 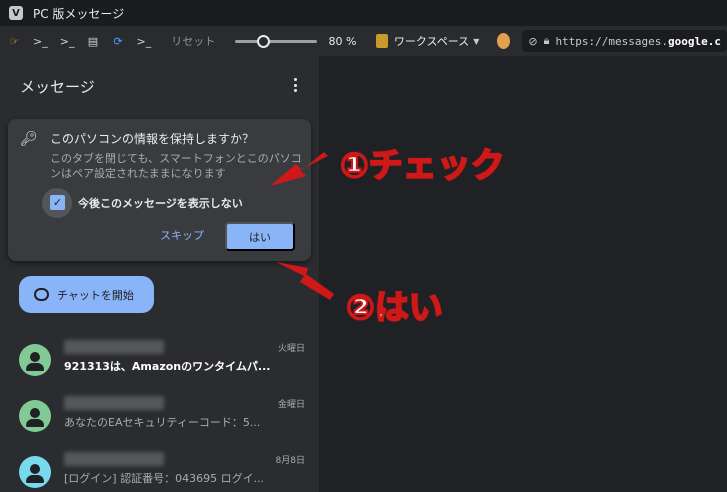 What do you see at coordinates (260, 236) in the screenshot?
I see `yes-button: はい` at bounding box center [260, 236].